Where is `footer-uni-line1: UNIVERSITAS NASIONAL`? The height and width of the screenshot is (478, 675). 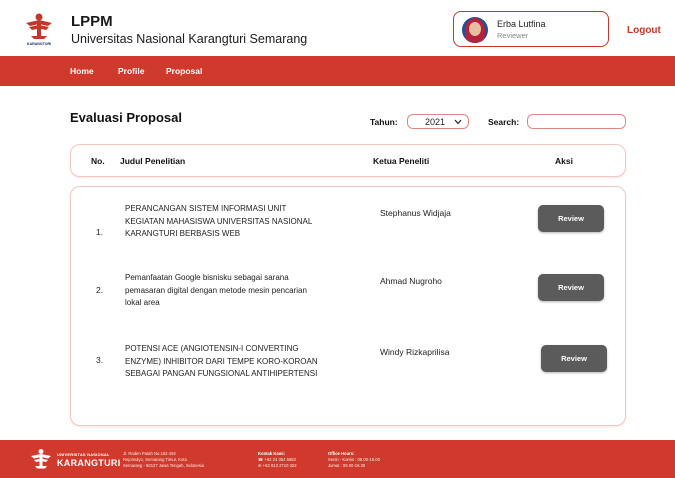 footer-uni-line1: UNIVERSITAS NASIONAL is located at coordinates (83, 454).